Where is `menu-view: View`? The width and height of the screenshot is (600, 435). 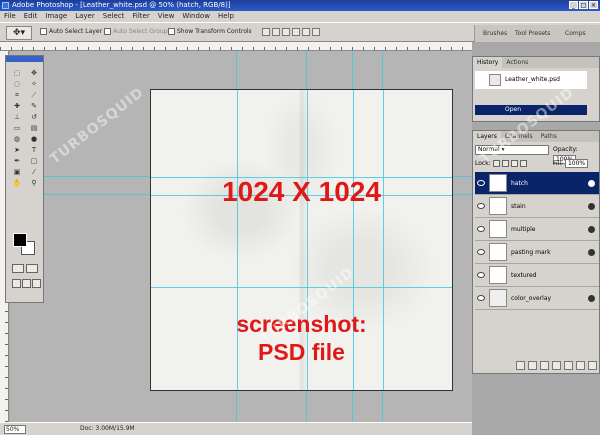 menu-view: View is located at coordinates (166, 16).